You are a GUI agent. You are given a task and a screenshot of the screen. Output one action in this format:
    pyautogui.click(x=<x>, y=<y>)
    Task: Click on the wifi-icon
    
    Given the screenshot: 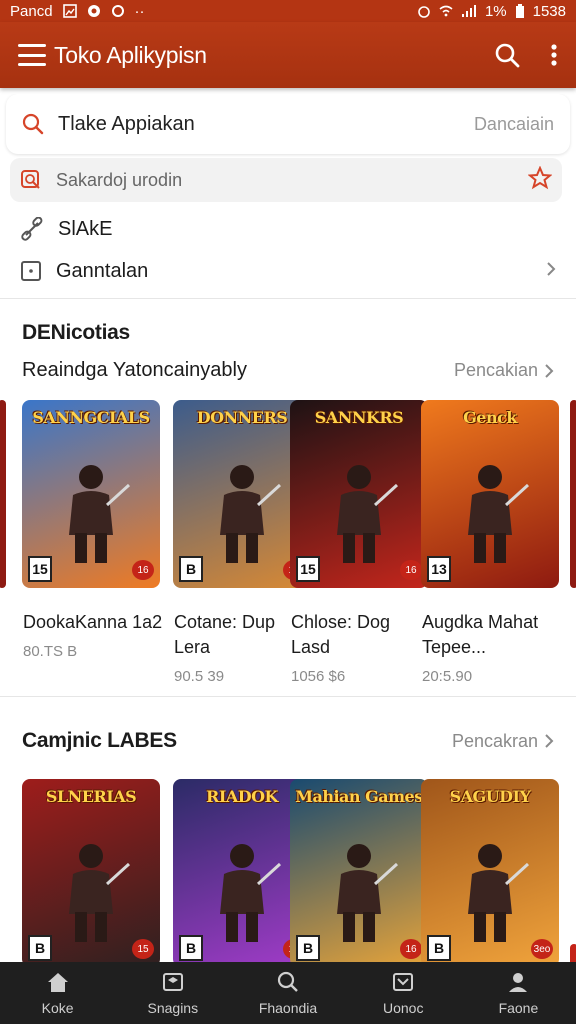 What is the action you would take?
    pyautogui.click(x=446, y=11)
    